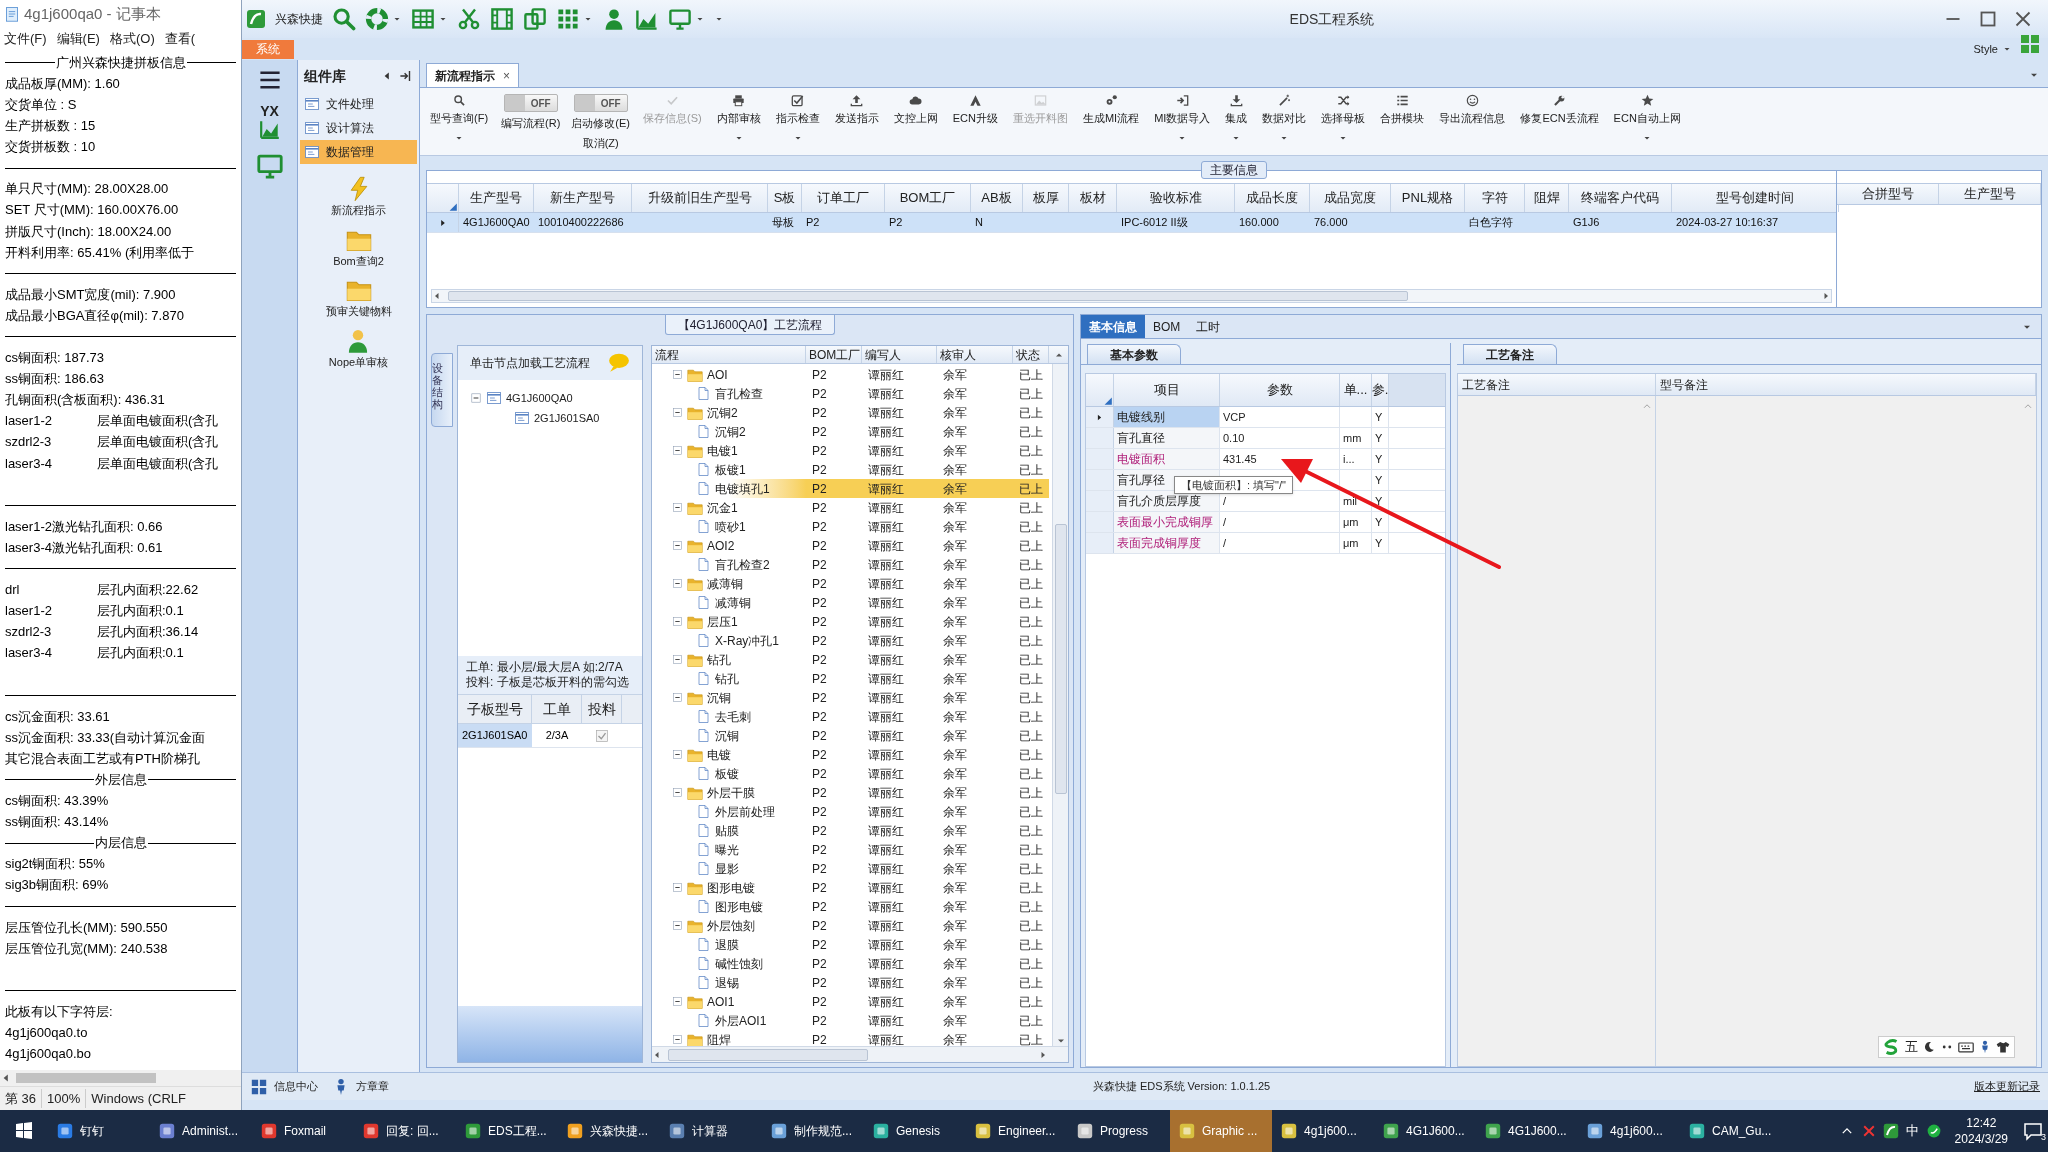 The width and height of the screenshot is (2048, 1152). What do you see at coordinates (269, 80) in the screenshot?
I see `menu-icon` at bounding box center [269, 80].